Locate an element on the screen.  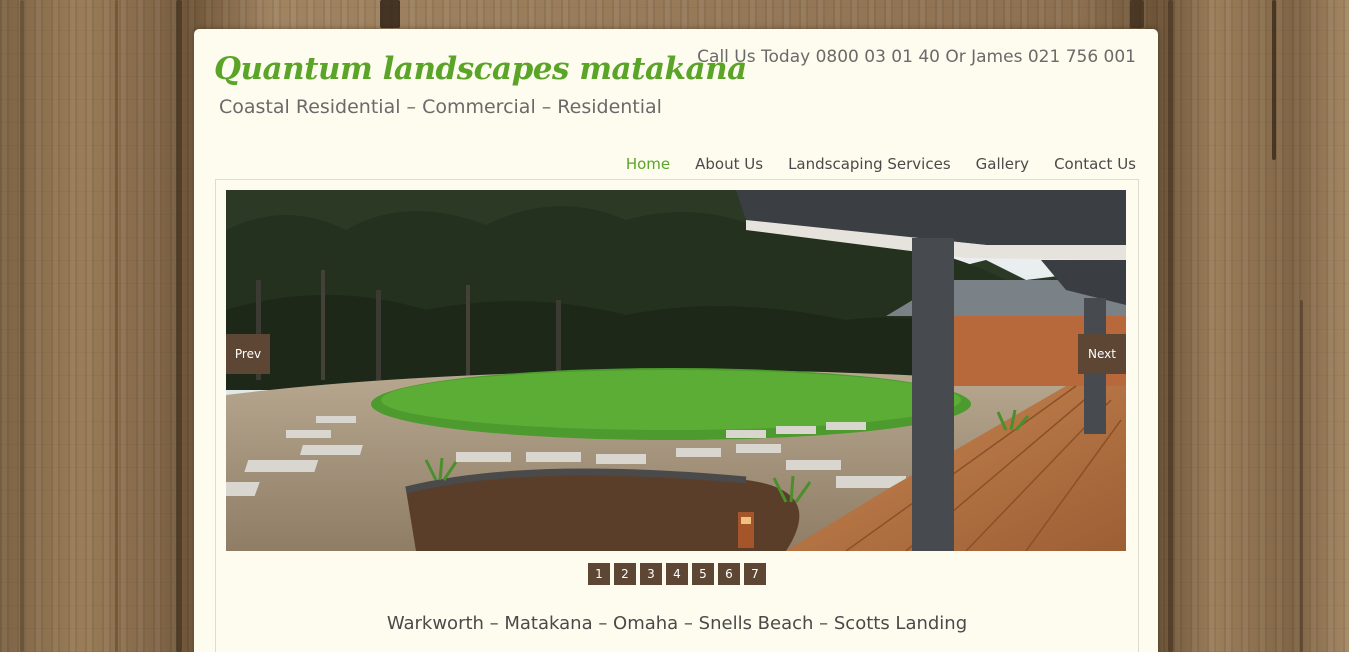
site-logo: Quantum landscapes matakana is located at coordinates (480, 69).